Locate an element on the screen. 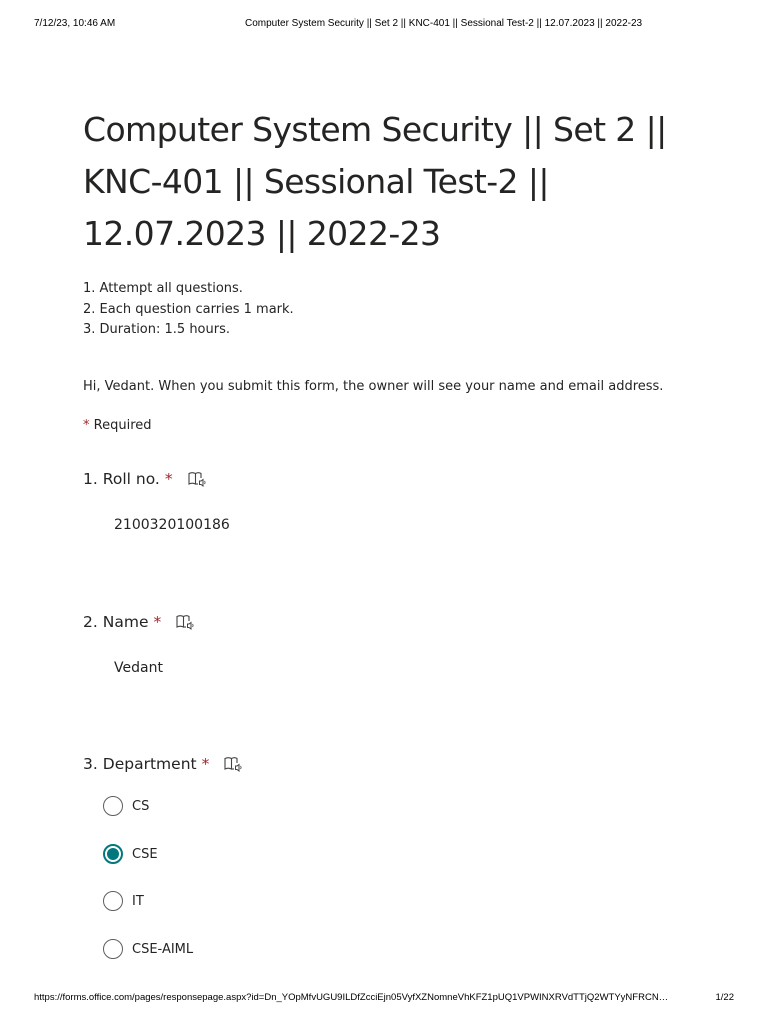 The image size is (768, 1024). description-line: 3. Duration: 1.5 hours. is located at coordinates (156, 329).